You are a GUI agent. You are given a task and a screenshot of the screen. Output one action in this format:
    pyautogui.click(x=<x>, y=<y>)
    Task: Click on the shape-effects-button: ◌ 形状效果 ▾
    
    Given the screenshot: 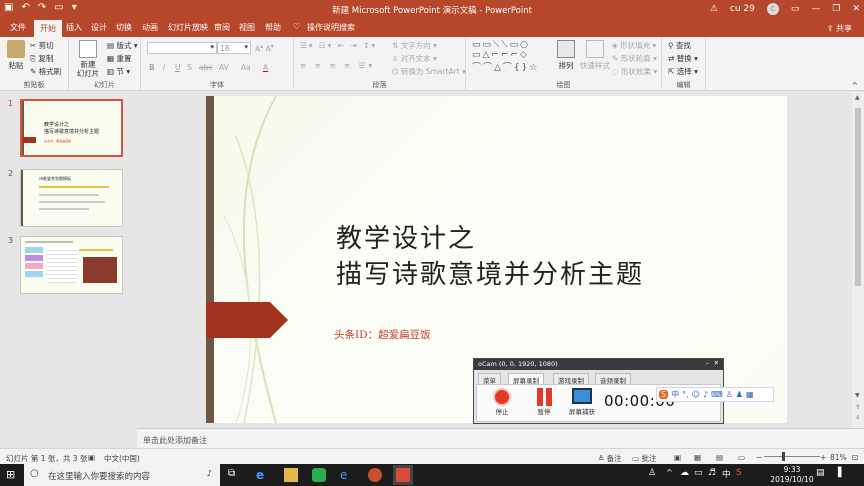 What is the action you would take?
    pyautogui.click(x=634, y=71)
    